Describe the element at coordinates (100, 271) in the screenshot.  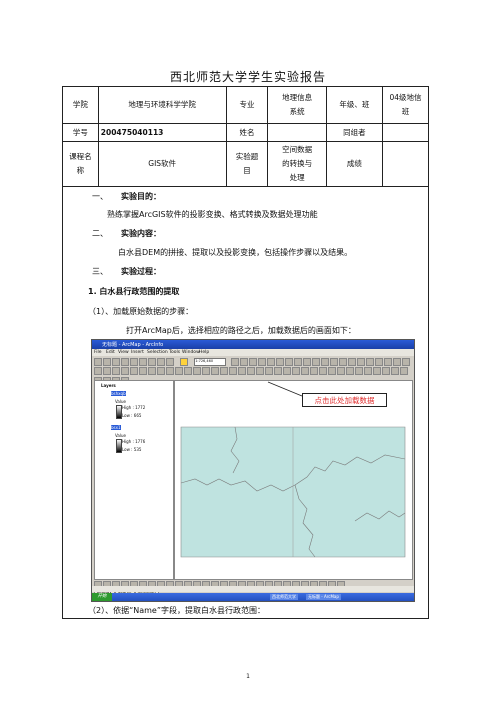
I see `section-3-number: 三、` at that location.